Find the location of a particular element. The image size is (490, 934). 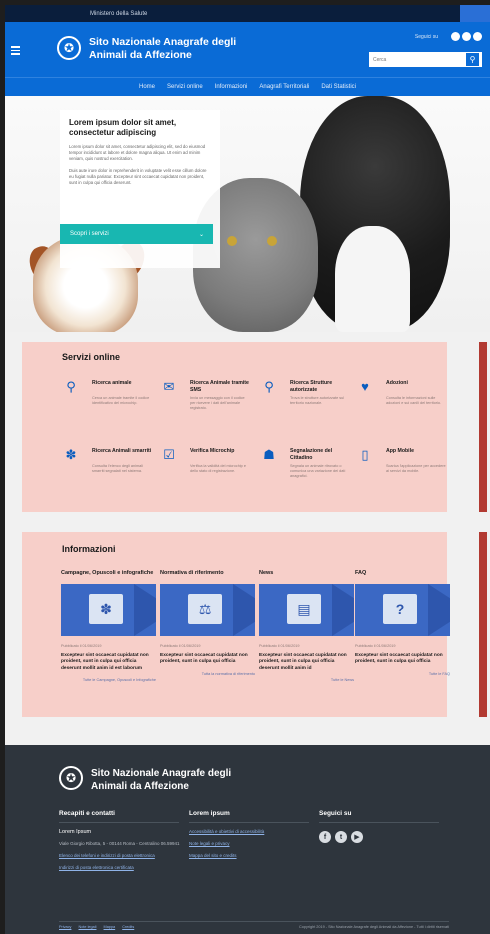

youtube-icon is located at coordinates (477, 36).